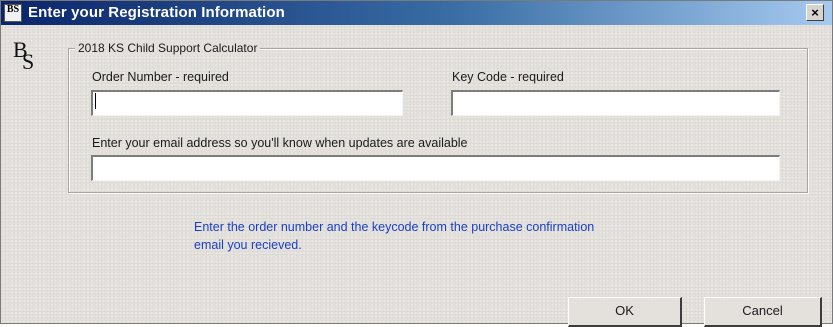 The height and width of the screenshot is (327, 833). I want to click on order-number-label: Order Number - required, so click(160, 77).